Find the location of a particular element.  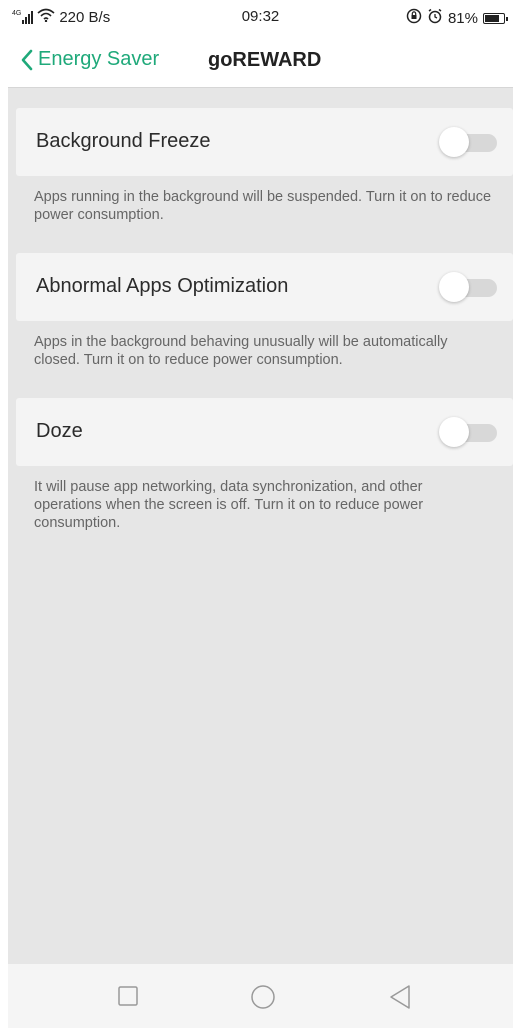

back-icon is located at coordinates (400, 999).